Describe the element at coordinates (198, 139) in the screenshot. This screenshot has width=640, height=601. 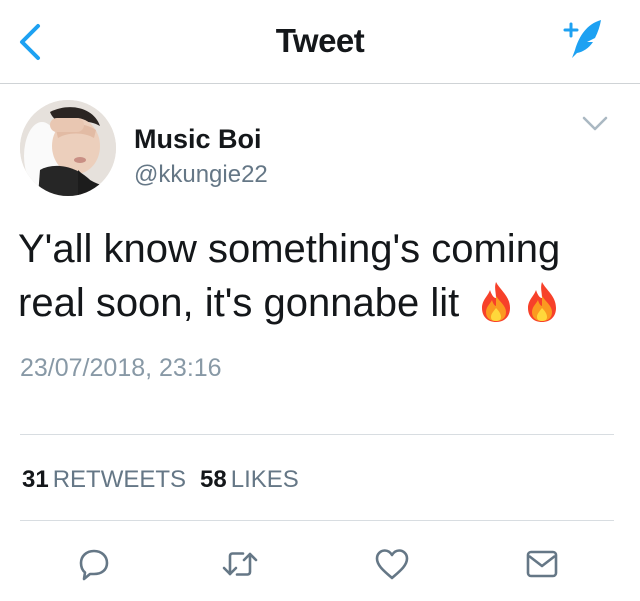
I see `user-display-name: Music Boi` at that location.